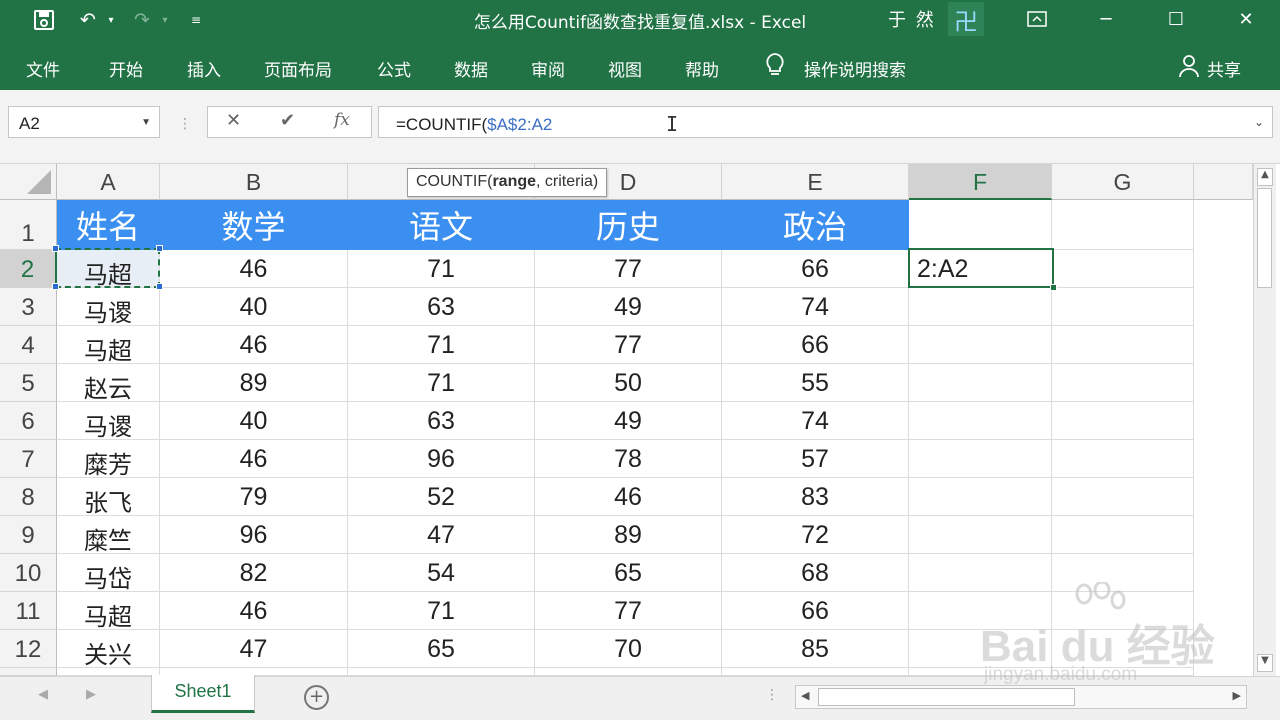 The image size is (1280, 720). I want to click on table-cell: 57, so click(815, 459).